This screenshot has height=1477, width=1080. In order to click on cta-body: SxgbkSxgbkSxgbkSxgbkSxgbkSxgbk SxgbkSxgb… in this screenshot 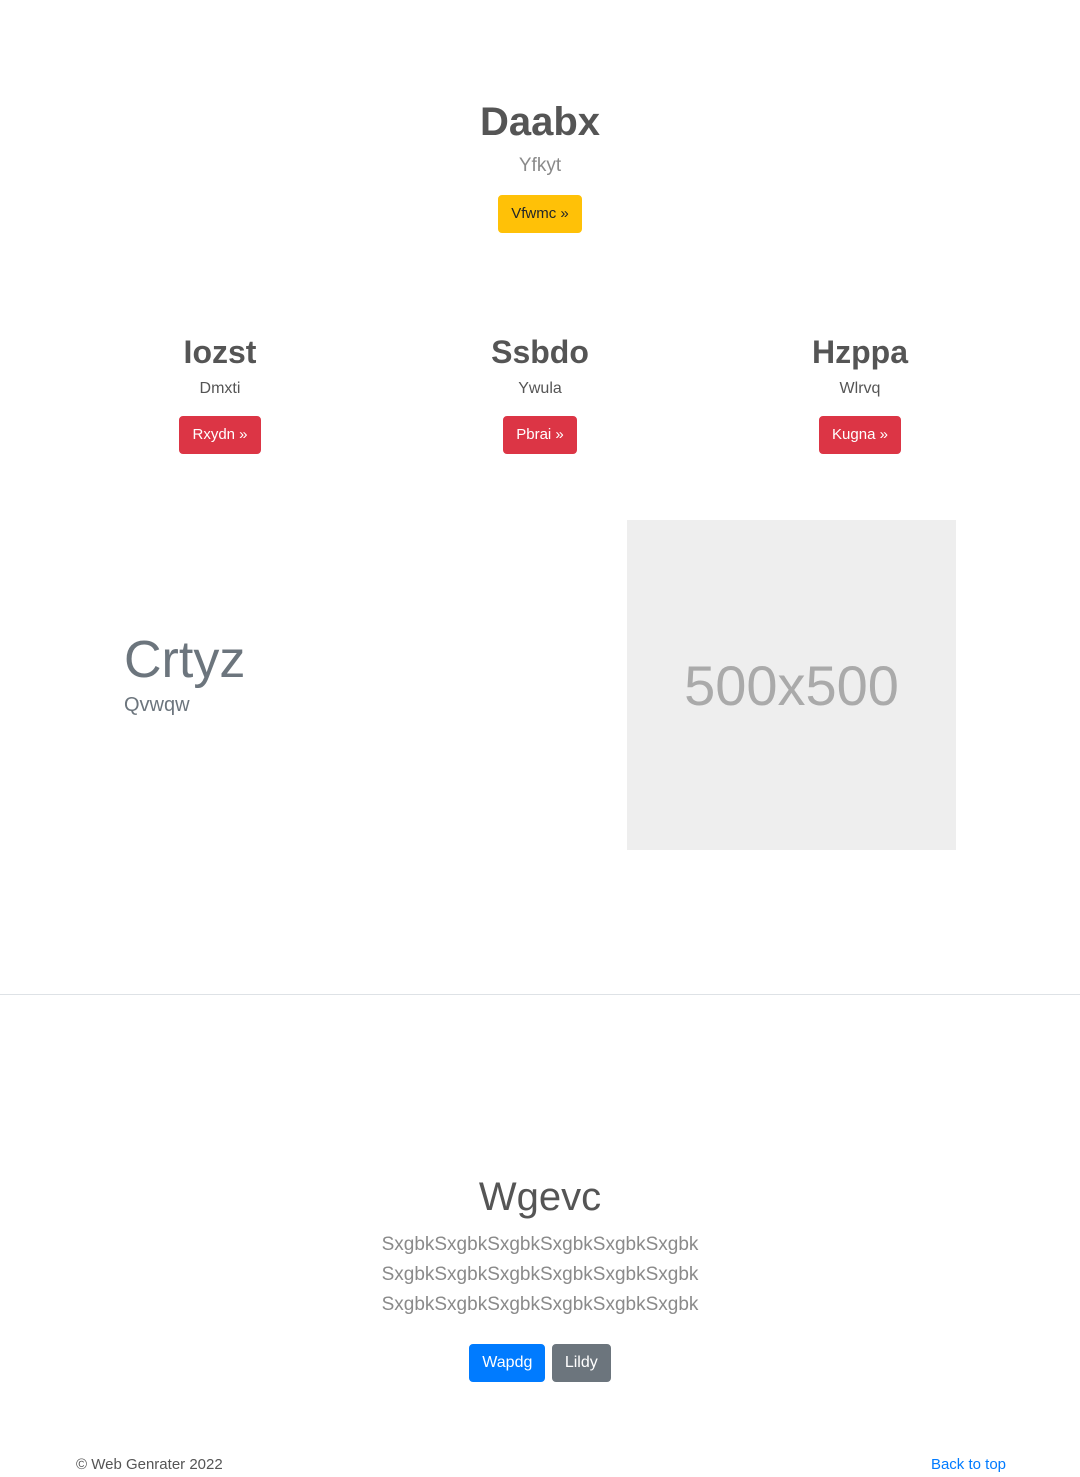, I will do `click(540, 1274)`.